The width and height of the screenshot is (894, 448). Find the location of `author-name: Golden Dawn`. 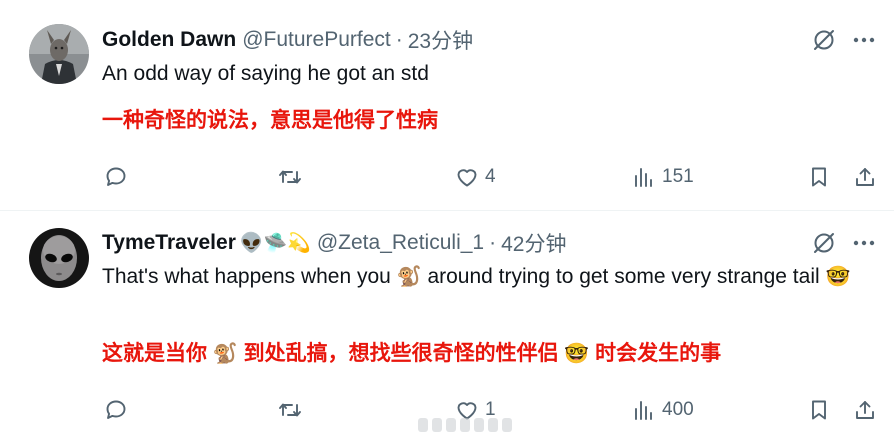

author-name: Golden Dawn is located at coordinates (169, 40).